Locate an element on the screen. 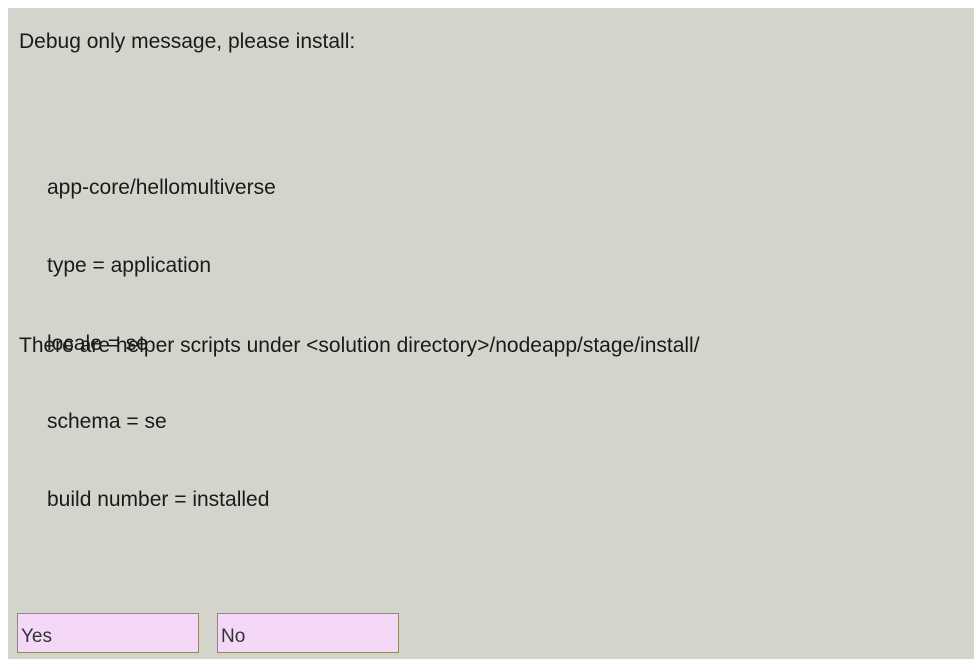 The height and width of the screenshot is (659, 974). detail-package: app-core/hellomultiverse is located at coordinates (161, 187).